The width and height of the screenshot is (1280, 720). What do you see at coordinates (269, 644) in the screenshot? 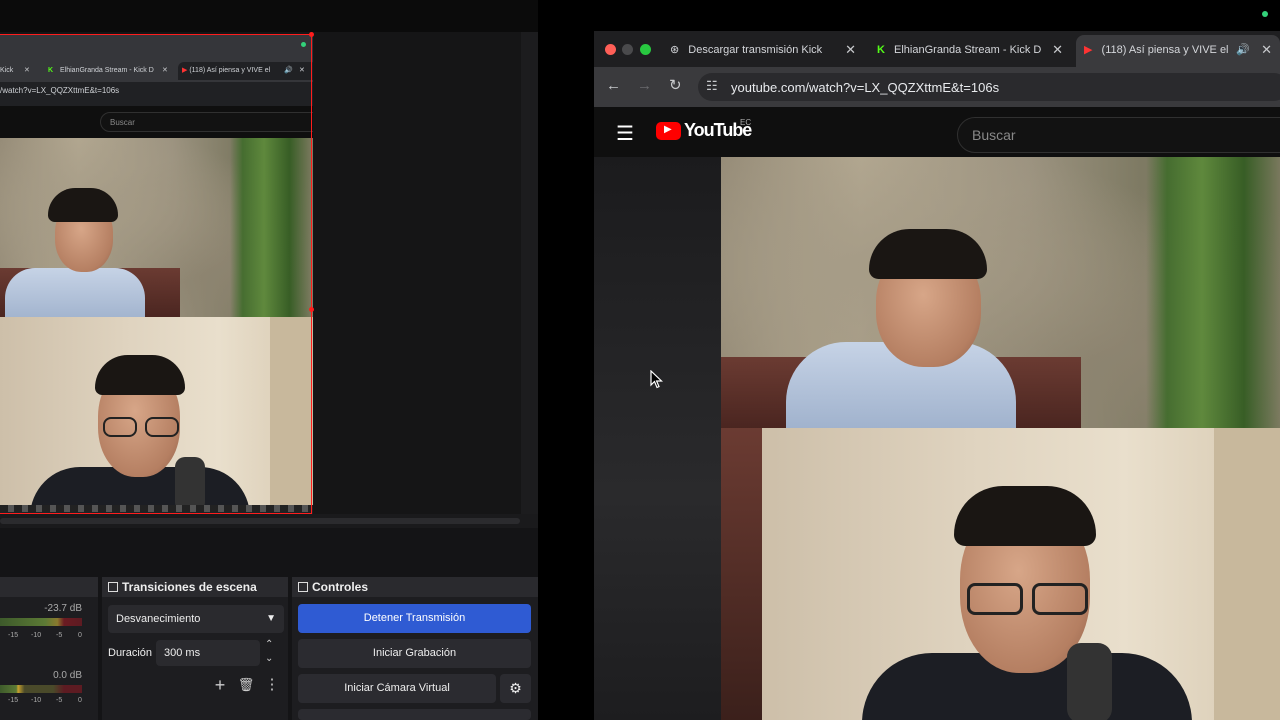
I see `chevron-up-icon: ⌃` at bounding box center [269, 644].